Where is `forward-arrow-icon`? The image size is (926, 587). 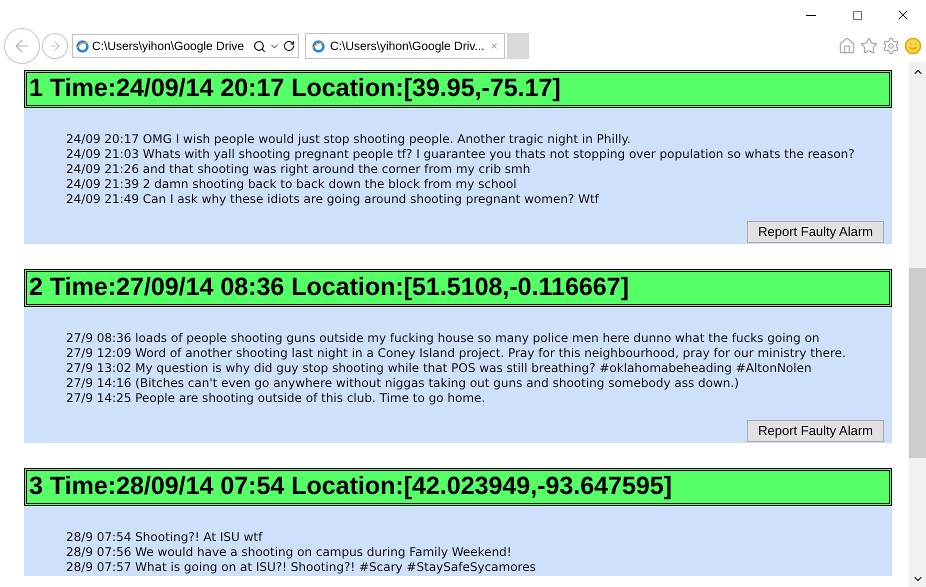
forward-arrow-icon is located at coordinates (55, 46).